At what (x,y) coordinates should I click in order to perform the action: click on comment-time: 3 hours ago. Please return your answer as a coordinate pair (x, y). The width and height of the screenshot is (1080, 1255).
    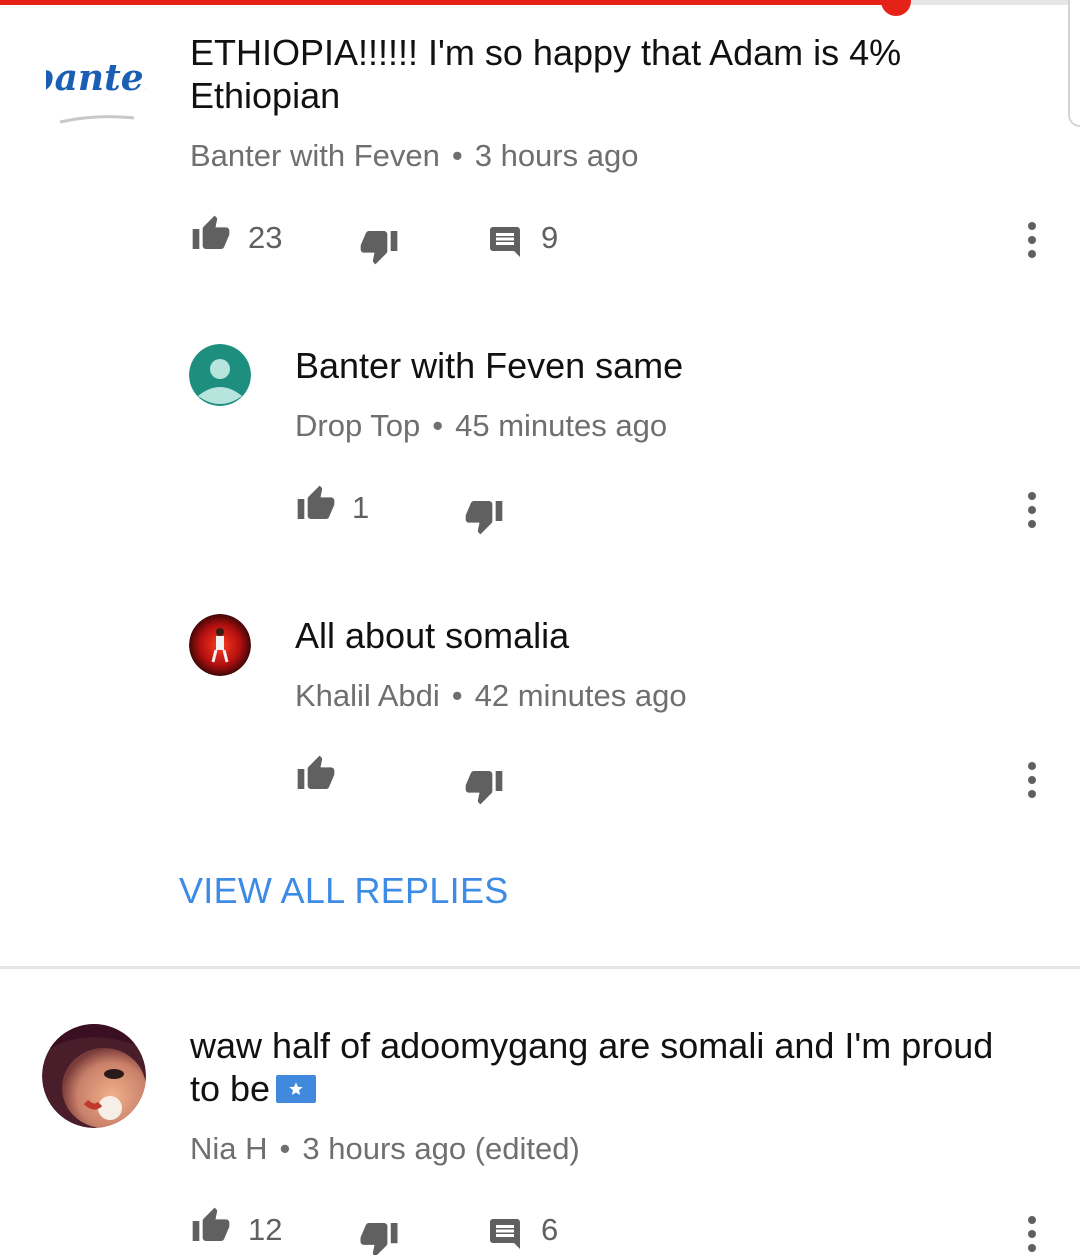
    Looking at the image, I should click on (556, 155).